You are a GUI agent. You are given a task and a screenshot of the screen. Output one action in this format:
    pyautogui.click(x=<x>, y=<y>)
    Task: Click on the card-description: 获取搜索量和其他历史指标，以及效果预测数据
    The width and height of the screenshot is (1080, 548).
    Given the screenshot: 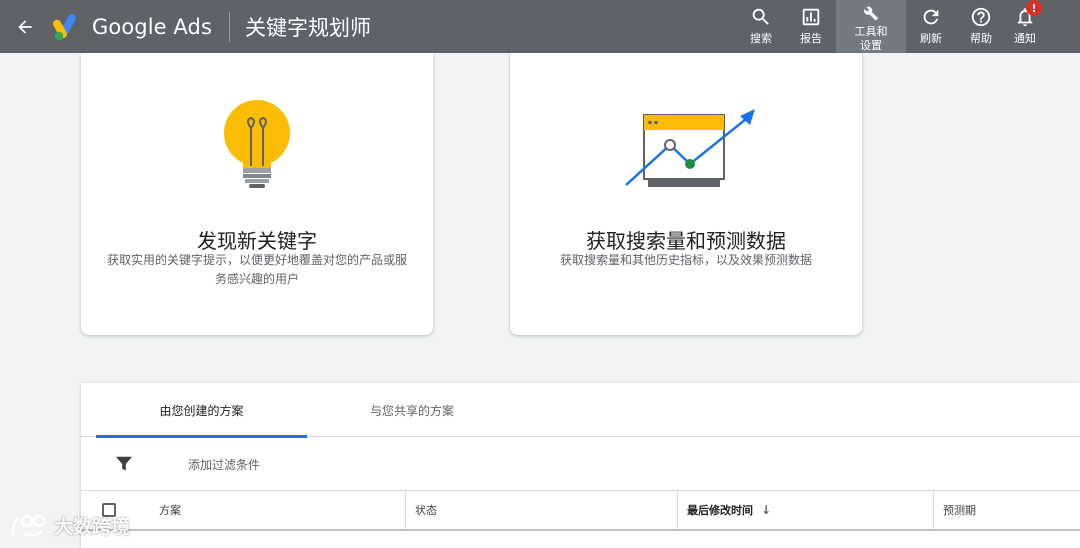 What is the action you would take?
    pyautogui.click(x=685, y=260)
    